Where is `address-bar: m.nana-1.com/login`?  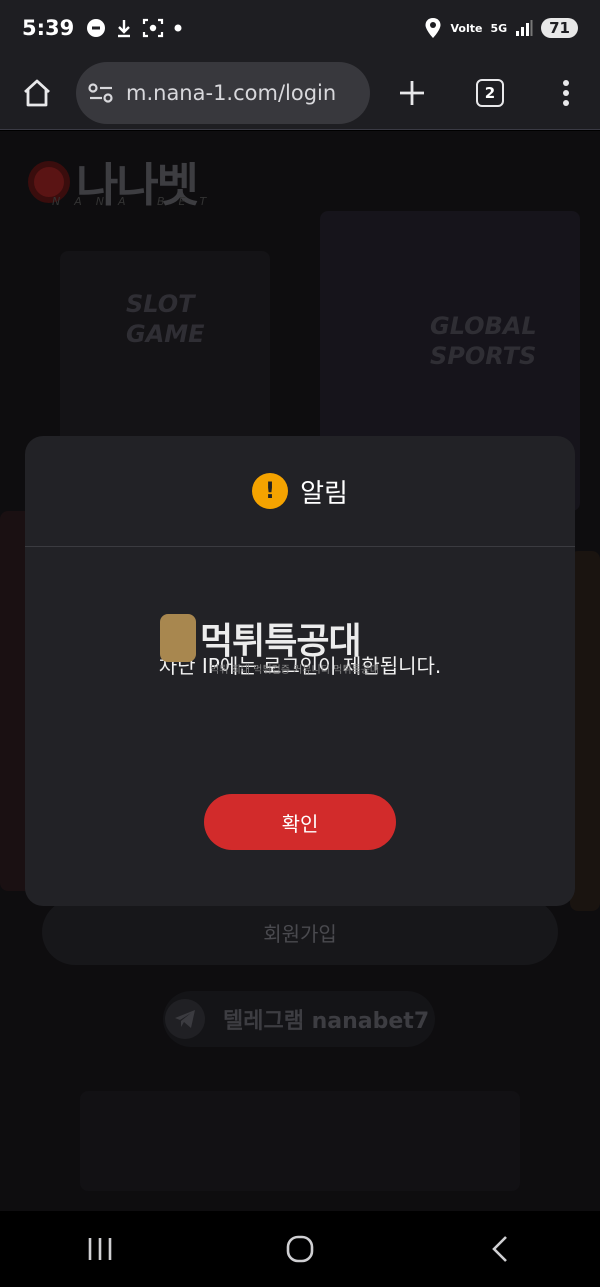 address-bar: m.nana-1.com/login is located at coordinates (223, 92).